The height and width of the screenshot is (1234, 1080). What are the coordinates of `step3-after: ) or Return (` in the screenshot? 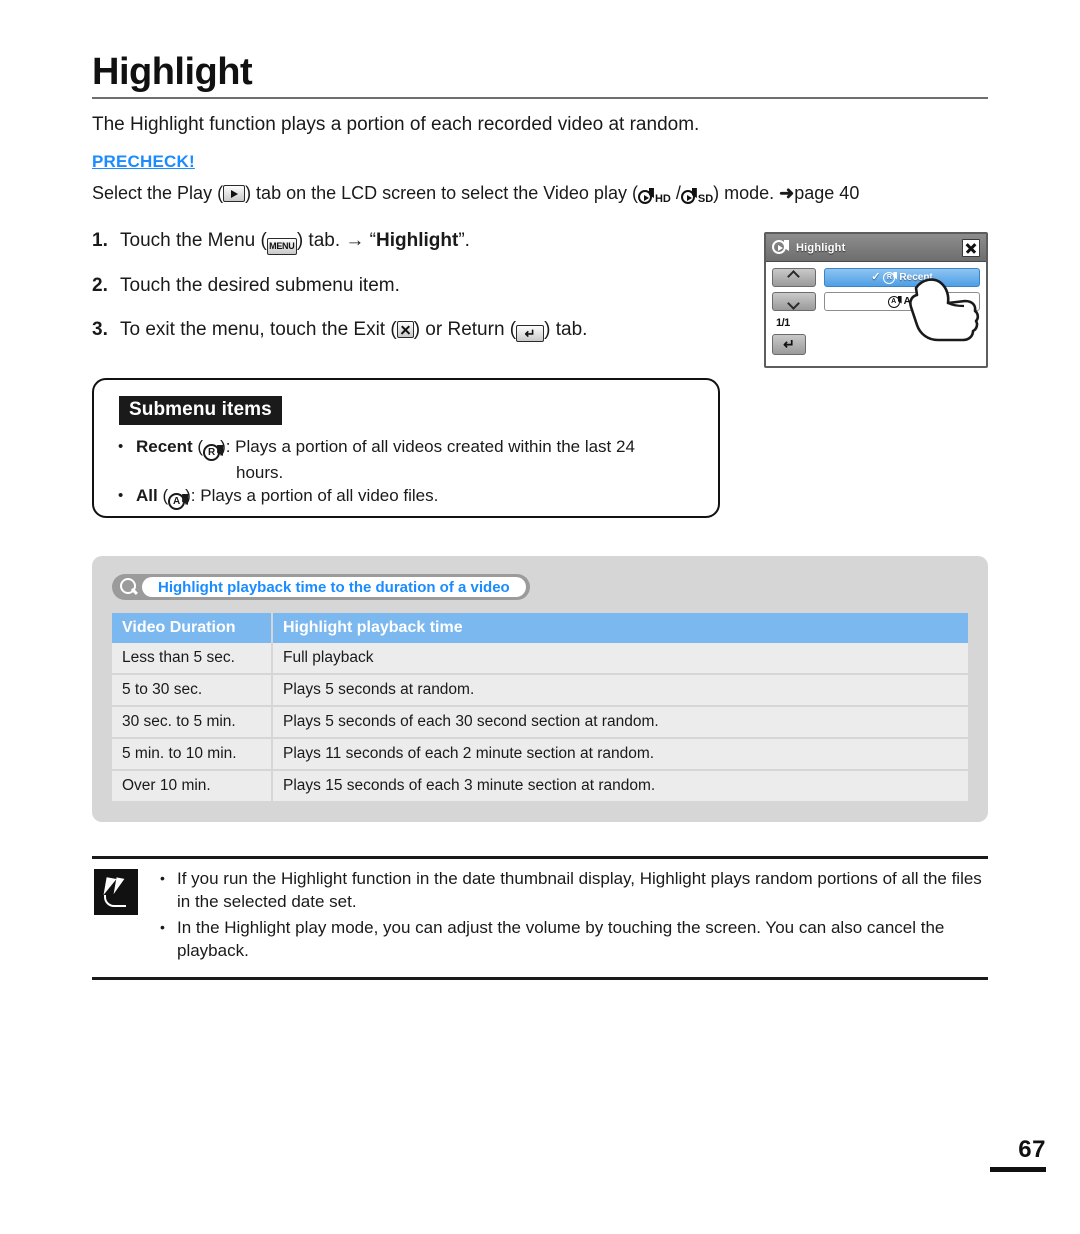 It's located at (465, 329).